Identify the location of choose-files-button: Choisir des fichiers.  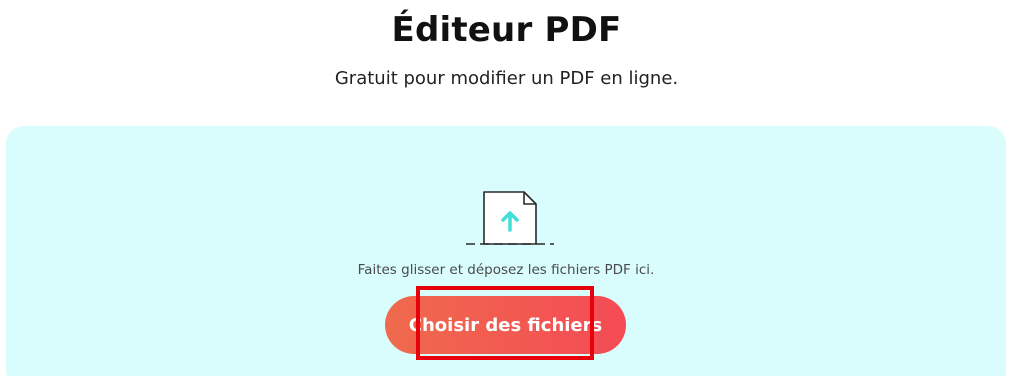
(505, 325).